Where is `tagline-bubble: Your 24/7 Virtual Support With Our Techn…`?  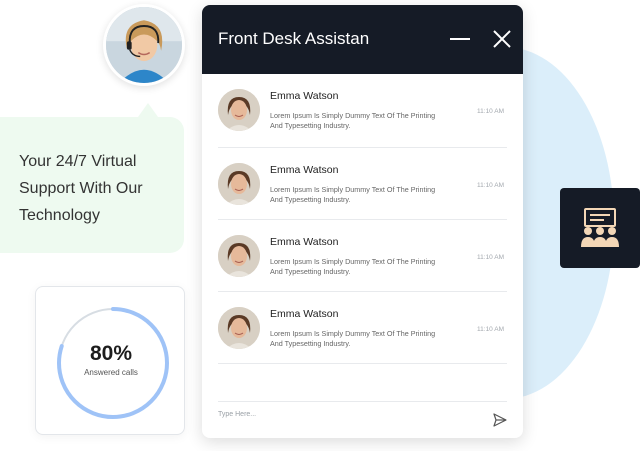
tagline-bubble: Your 24/7 Virtual Support With Our Techn… is located at coordinates (92, 178).